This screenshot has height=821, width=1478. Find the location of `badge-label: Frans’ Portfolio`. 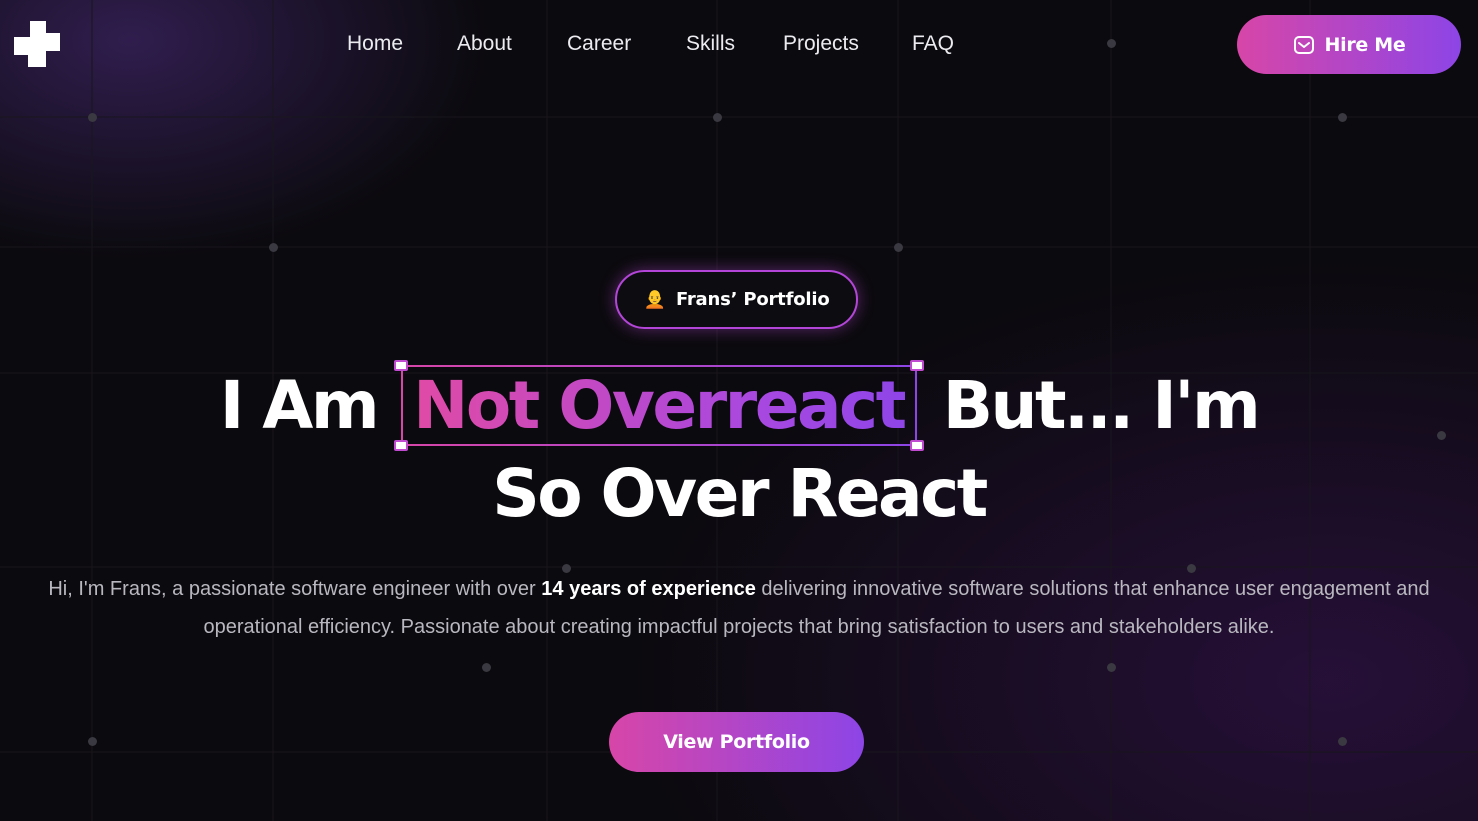

badge-label: Frans’ Portfolio is located at coordinates (752, 299).